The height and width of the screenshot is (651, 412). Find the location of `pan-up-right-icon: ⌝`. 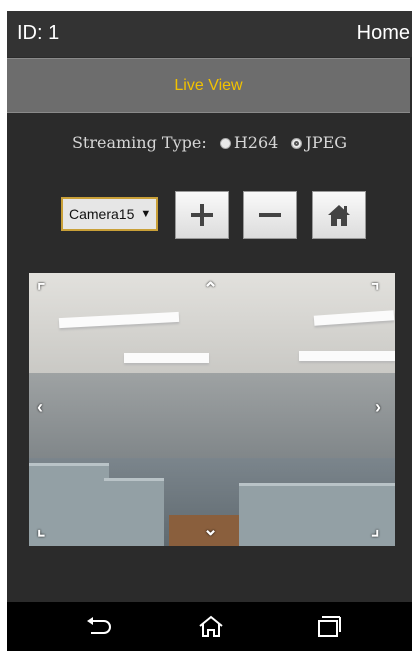

pan-up-right-icon: ⌝ is located at coordinates (375, 291).